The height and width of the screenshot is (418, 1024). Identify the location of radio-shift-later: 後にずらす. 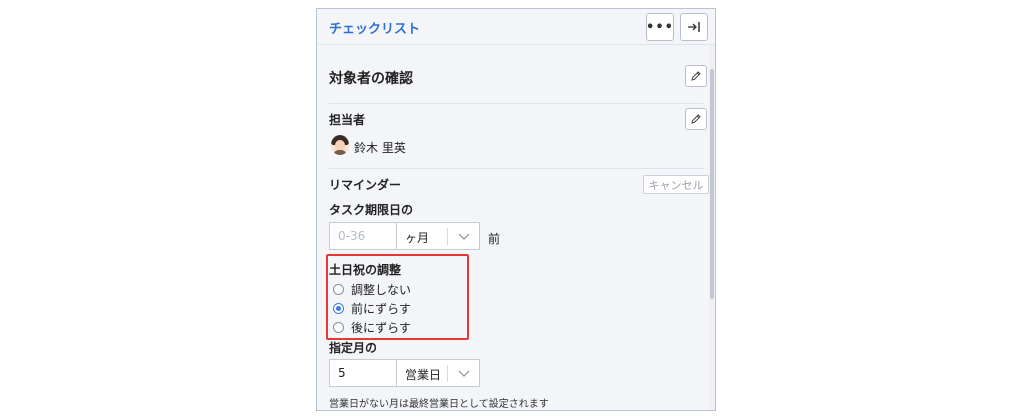
(372, 327).